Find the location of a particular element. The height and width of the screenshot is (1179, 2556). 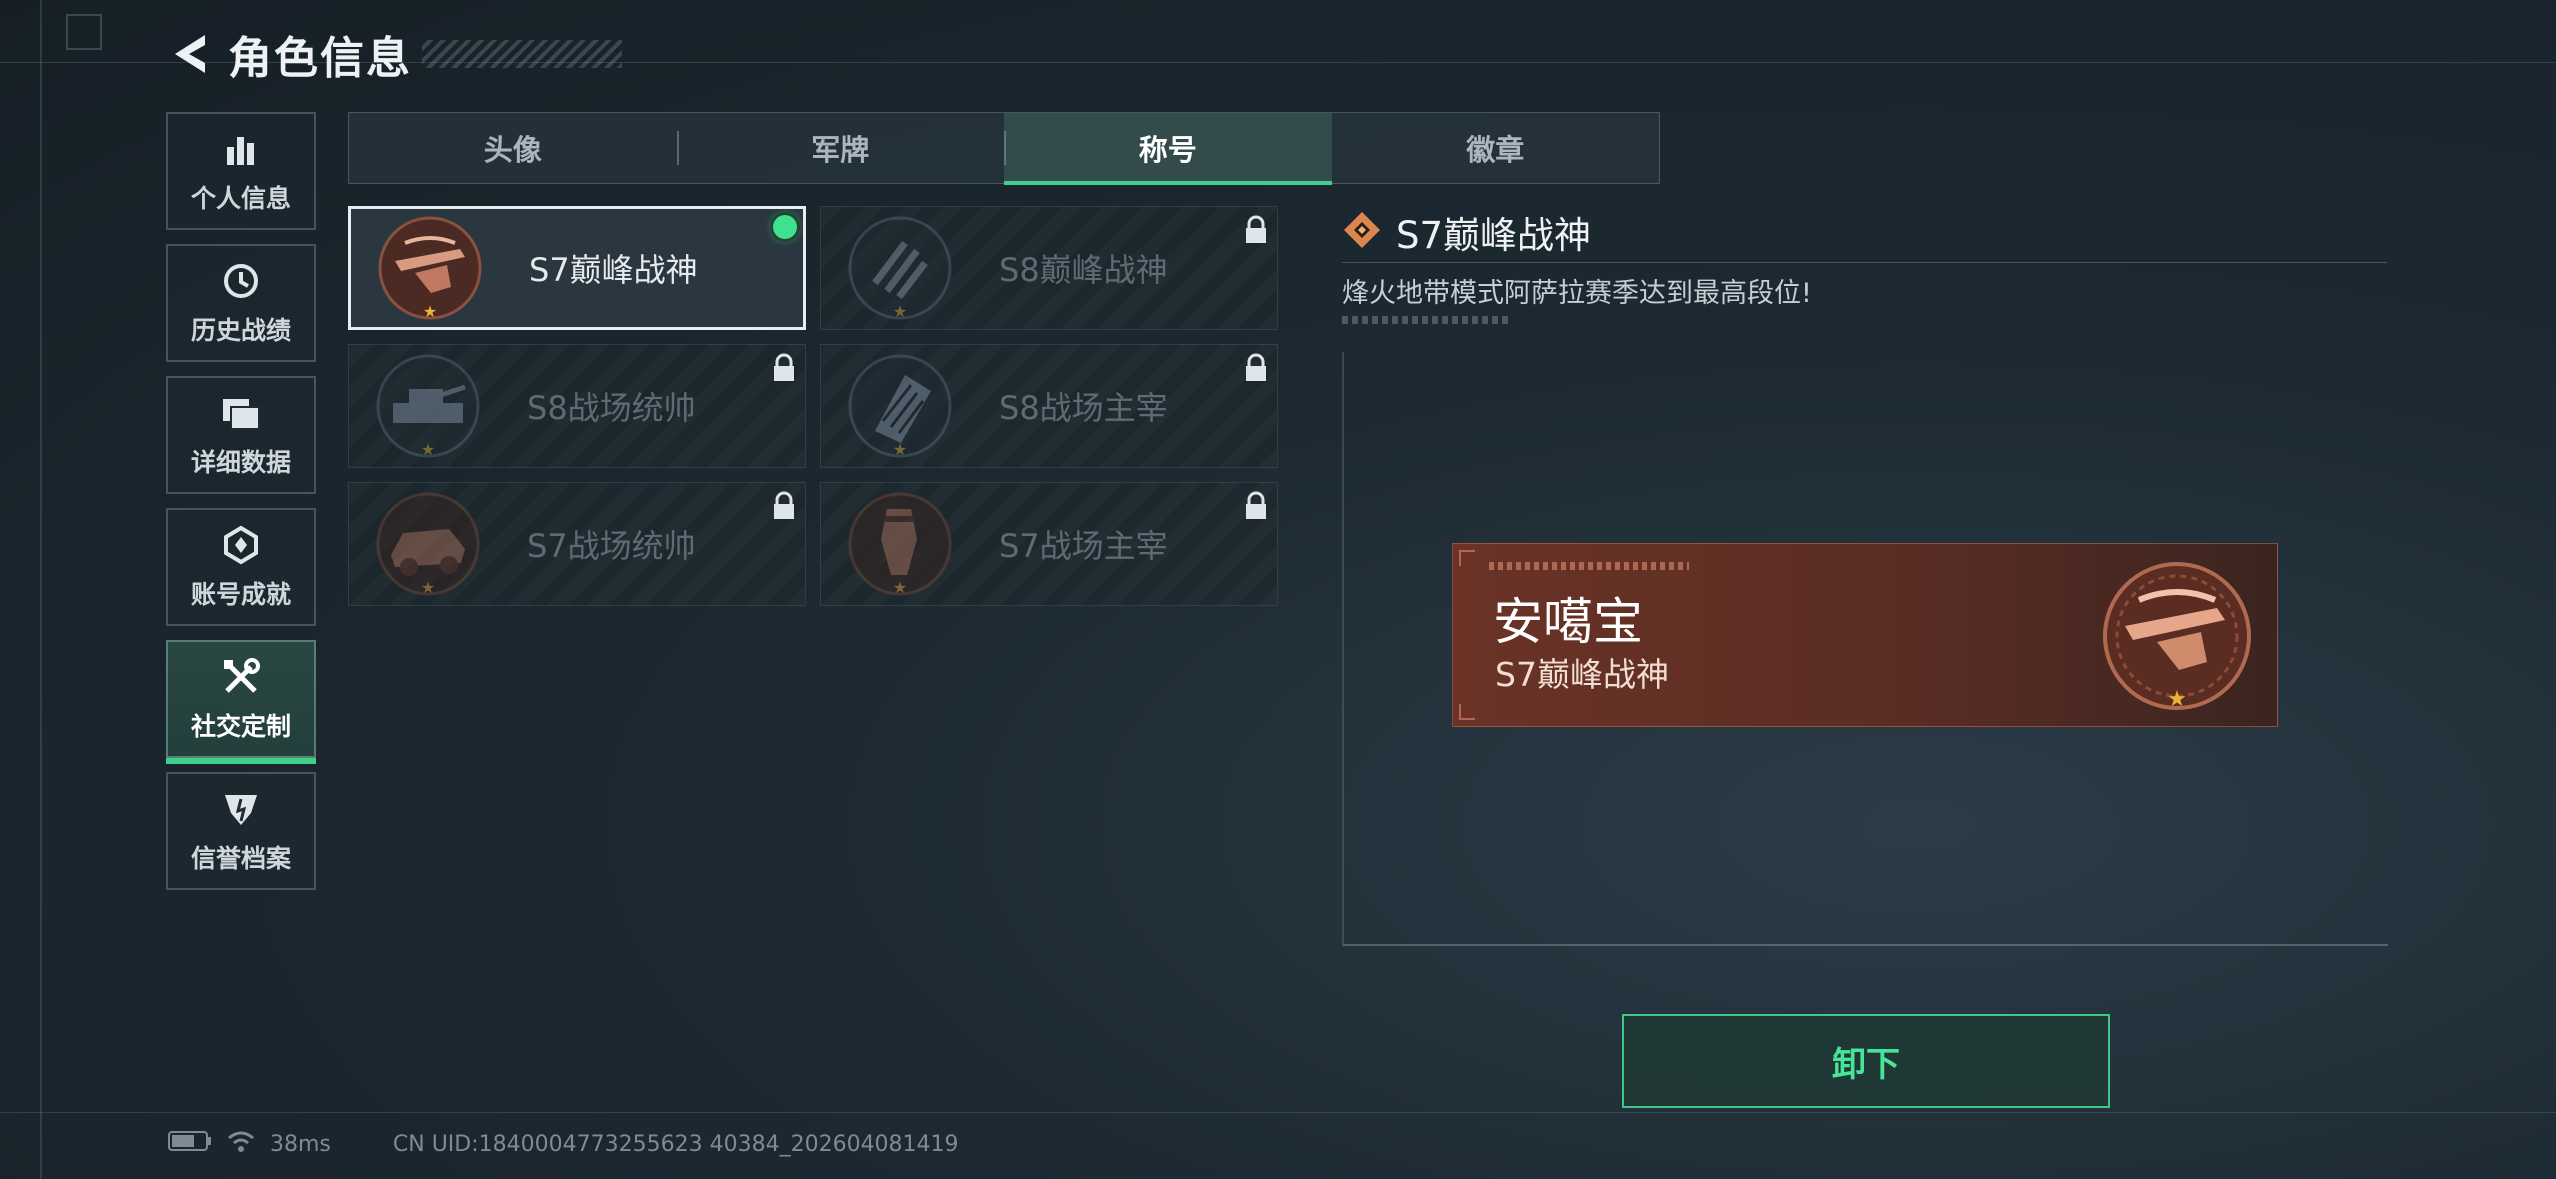

title-card-name: S8战场主宰 is located at coordinates (1083, 408).